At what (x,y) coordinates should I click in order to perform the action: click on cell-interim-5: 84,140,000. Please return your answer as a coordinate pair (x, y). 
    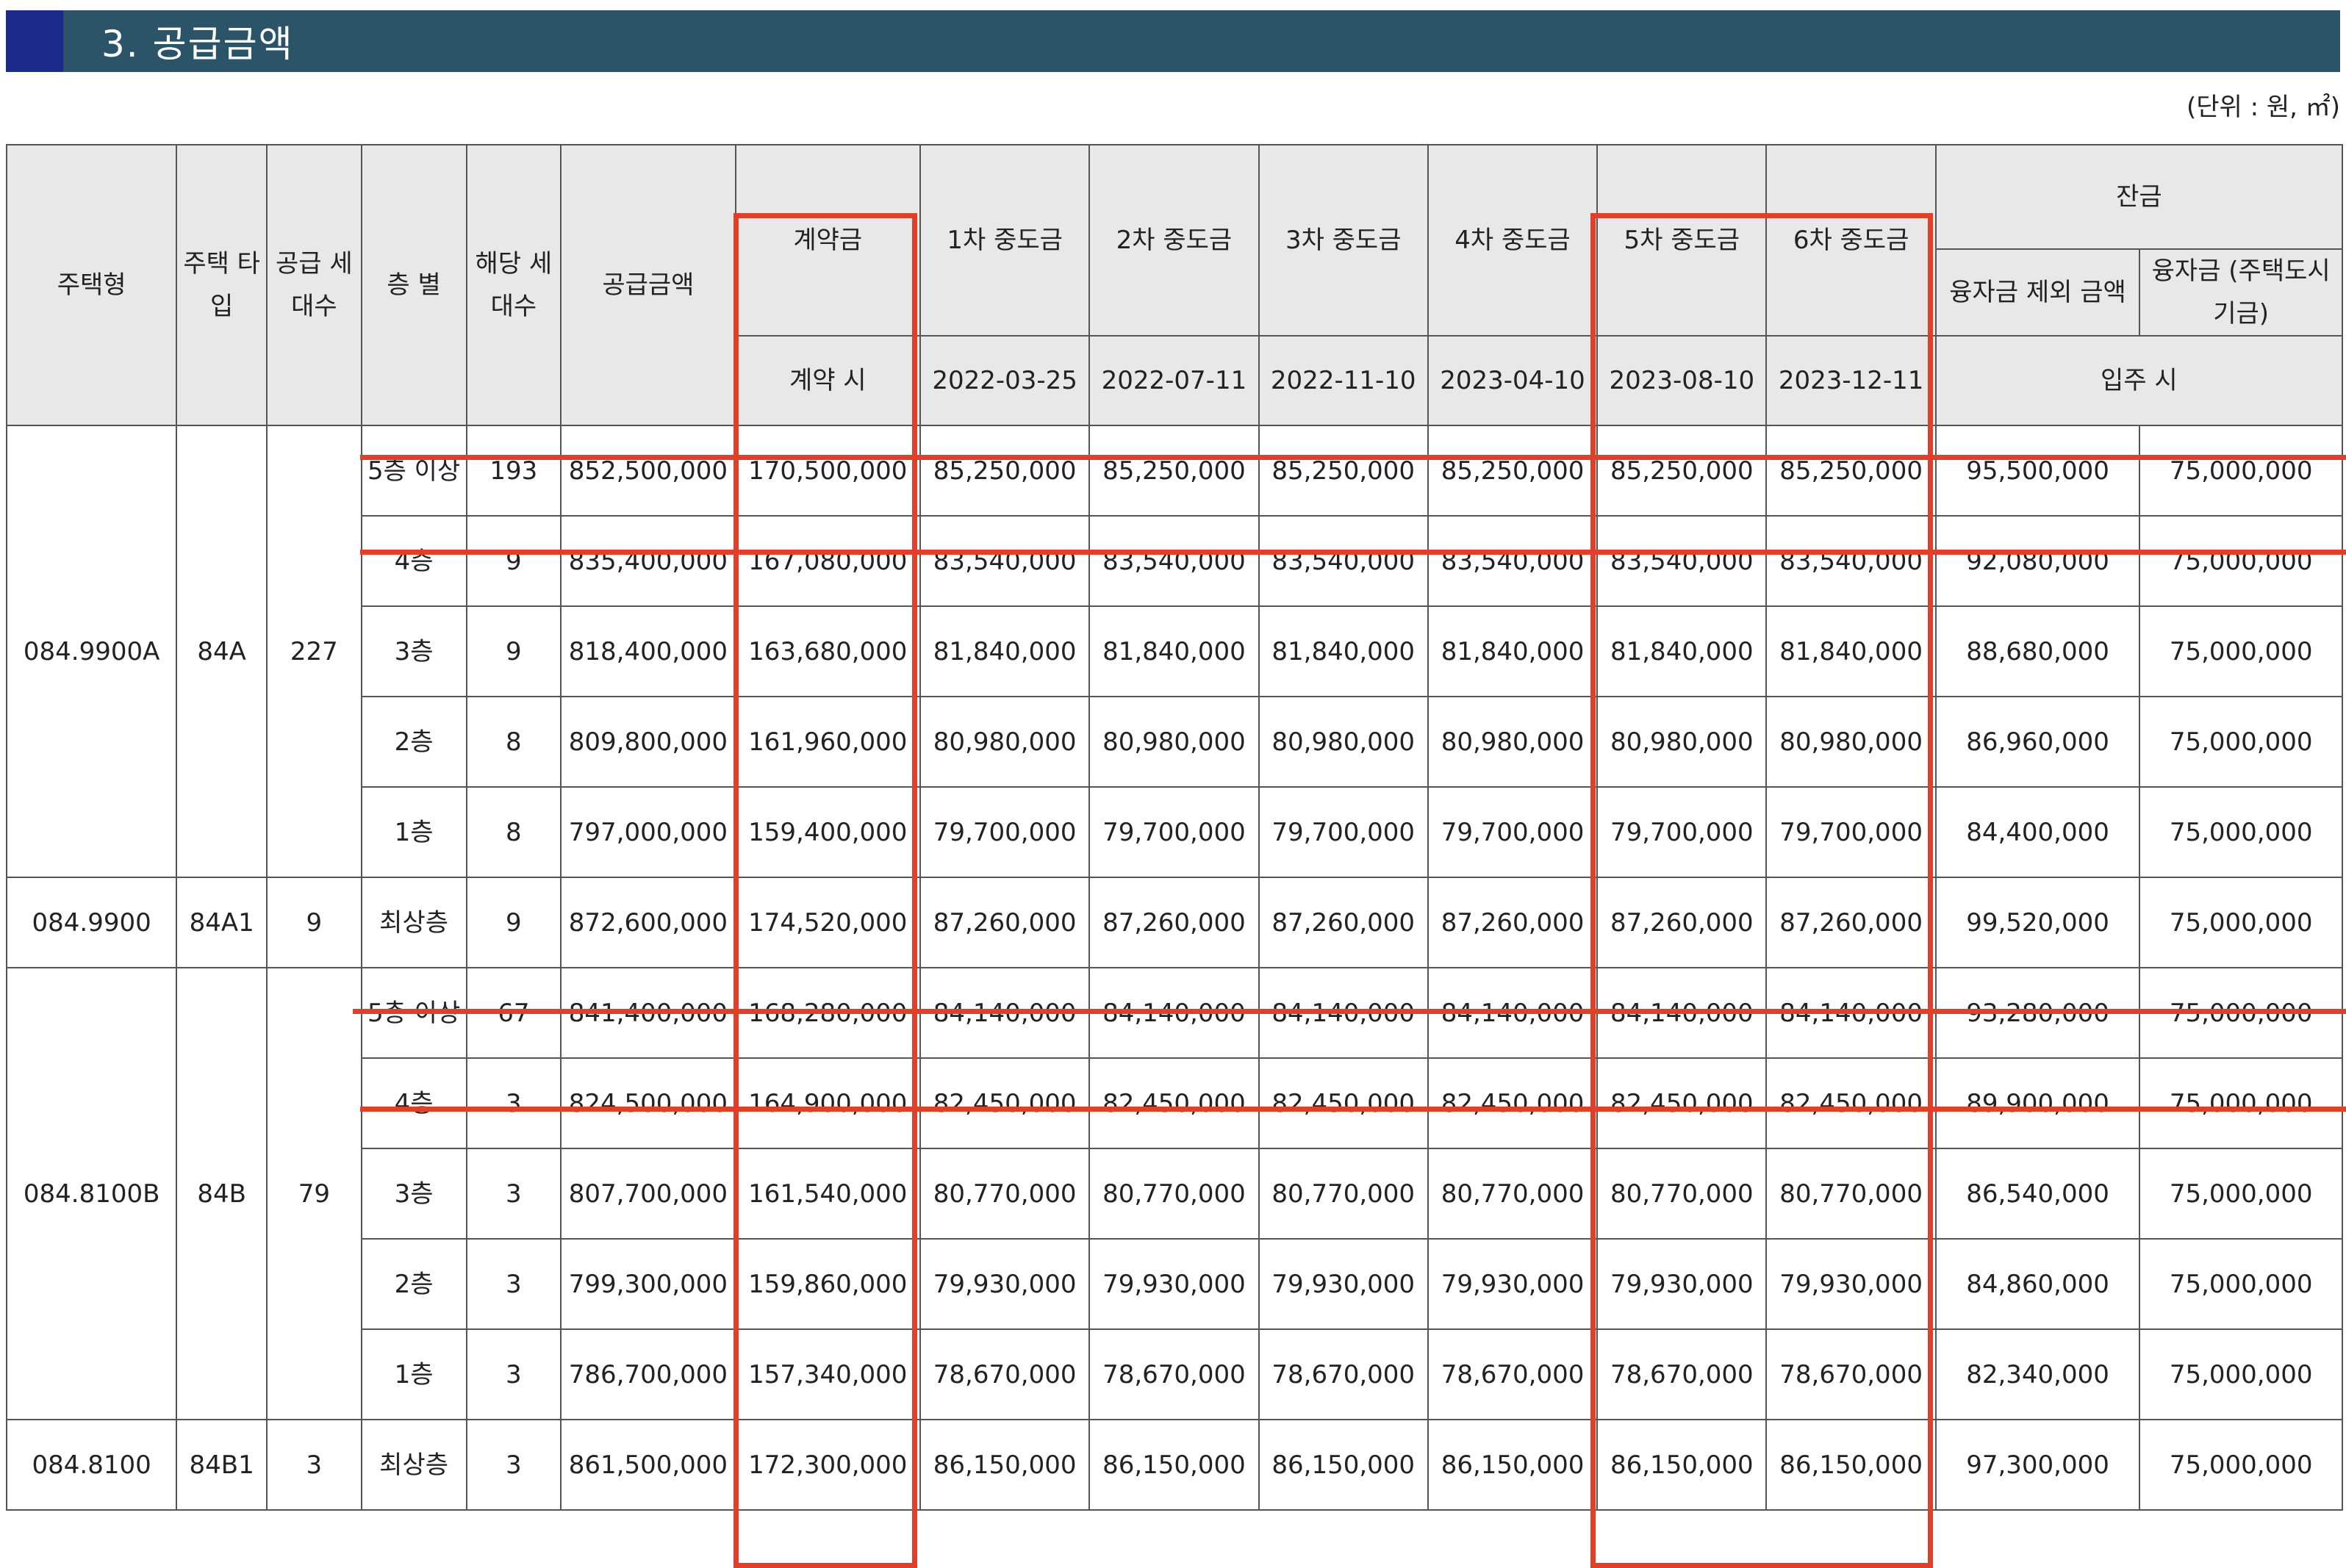
    Looking at the image, I should click on (1682, 1013).